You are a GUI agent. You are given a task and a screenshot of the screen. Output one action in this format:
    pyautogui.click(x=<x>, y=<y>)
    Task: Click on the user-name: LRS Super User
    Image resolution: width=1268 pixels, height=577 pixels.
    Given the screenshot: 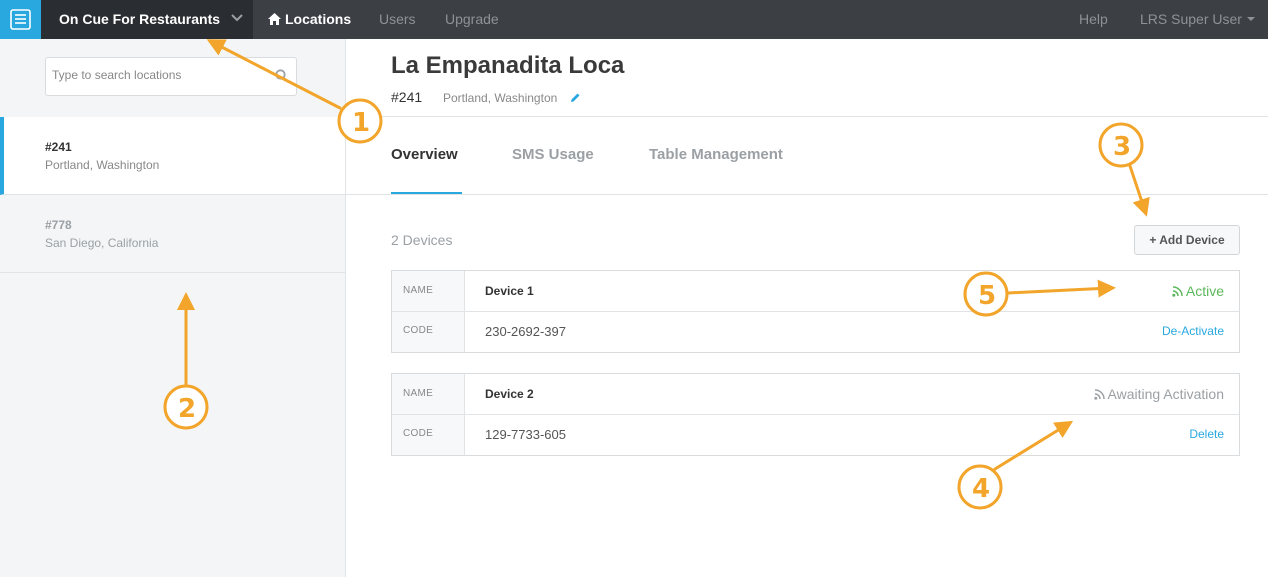 What is the action you would take?
    pyautogui.click(x=1191, y=19)
    